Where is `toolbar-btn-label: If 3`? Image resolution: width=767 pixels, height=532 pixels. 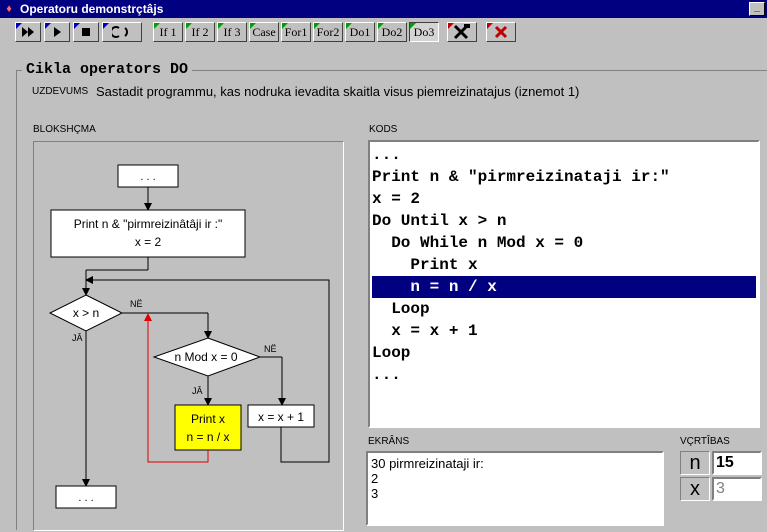
toolbar-btn-label: If 3 is located at coordinates (232, 31).